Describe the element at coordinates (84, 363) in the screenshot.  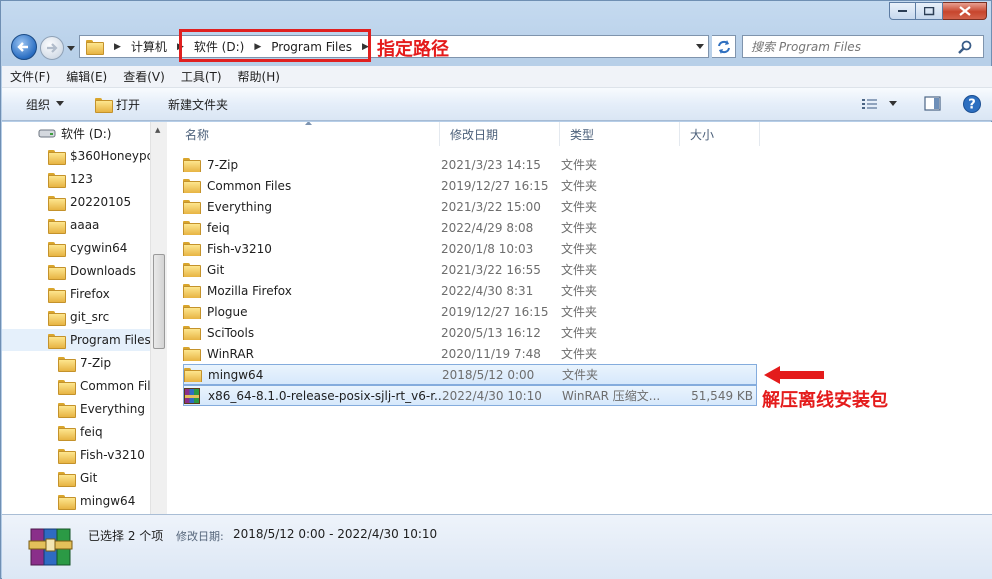
I see `nav-subitem: 7-Zip` at that location.